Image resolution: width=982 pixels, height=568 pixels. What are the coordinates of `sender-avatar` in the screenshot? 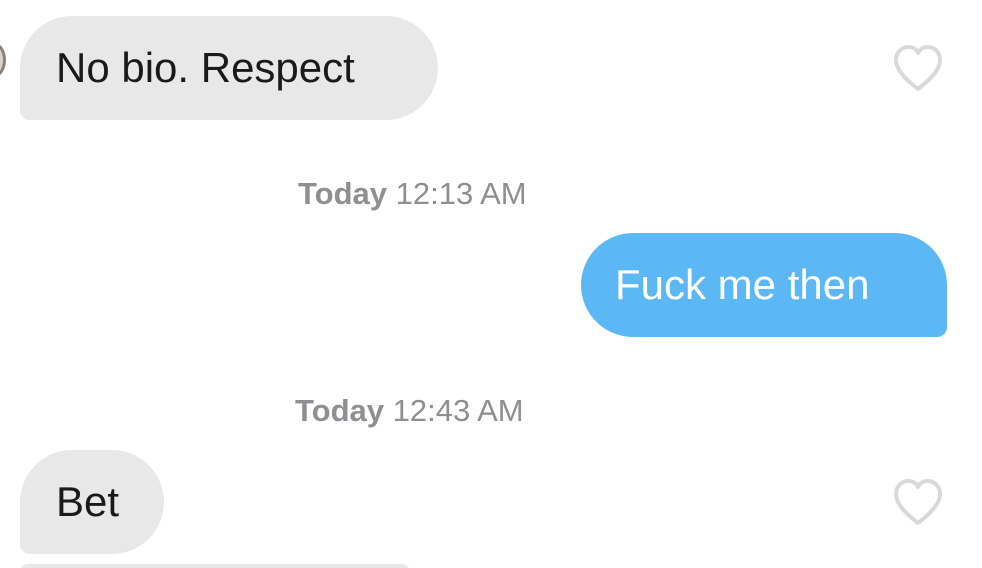 It's located at (3, 60).